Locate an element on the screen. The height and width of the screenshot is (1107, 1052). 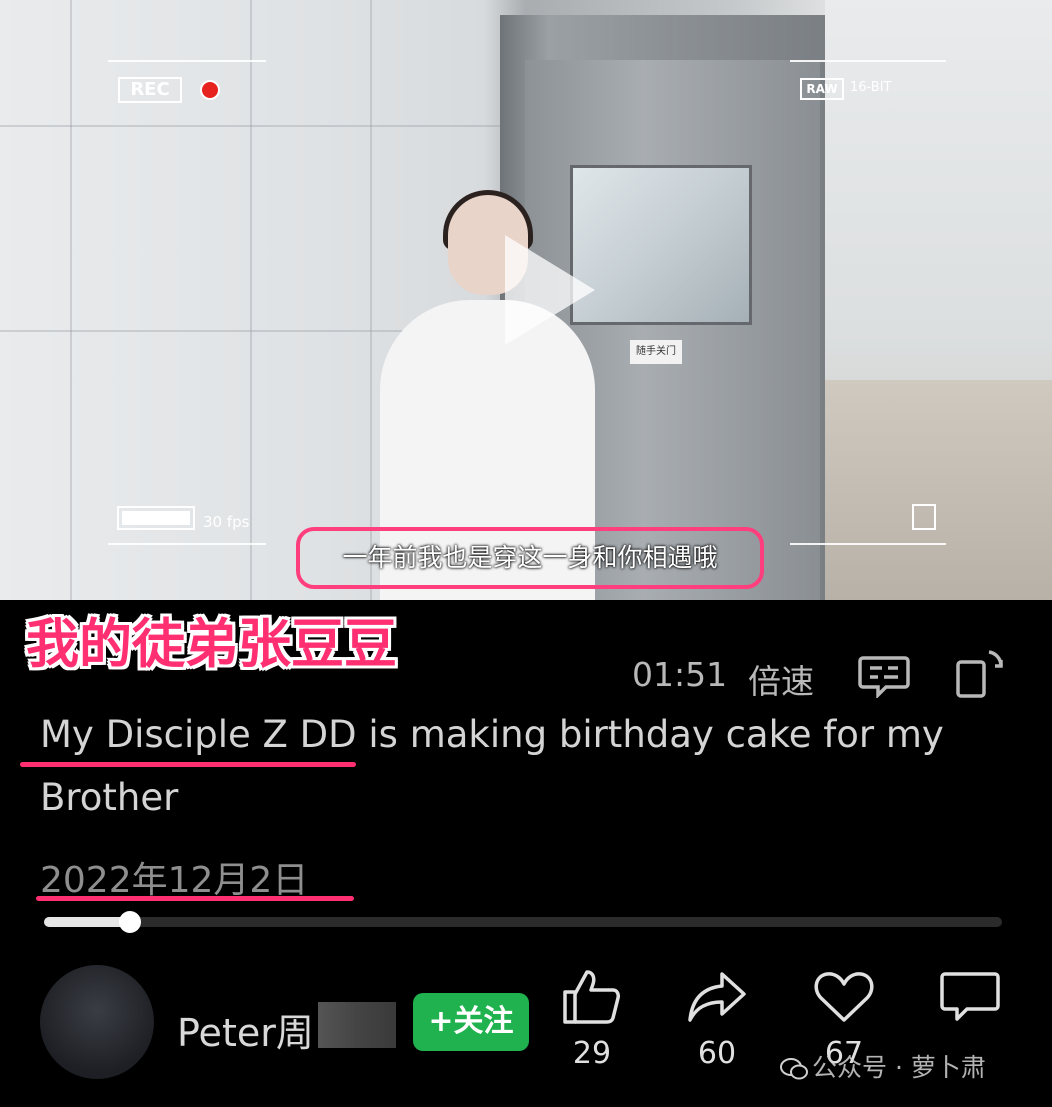
rec-dot-icon is located at coordinates (210, 90).